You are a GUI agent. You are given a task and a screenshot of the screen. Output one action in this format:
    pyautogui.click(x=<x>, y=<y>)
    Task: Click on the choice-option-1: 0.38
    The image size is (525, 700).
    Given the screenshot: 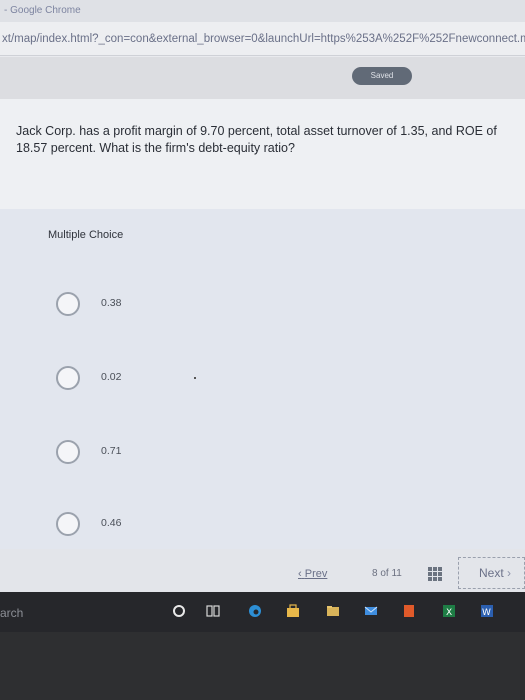 What is the action you would take?
    pyautogui.click(x=156, y=305)
    